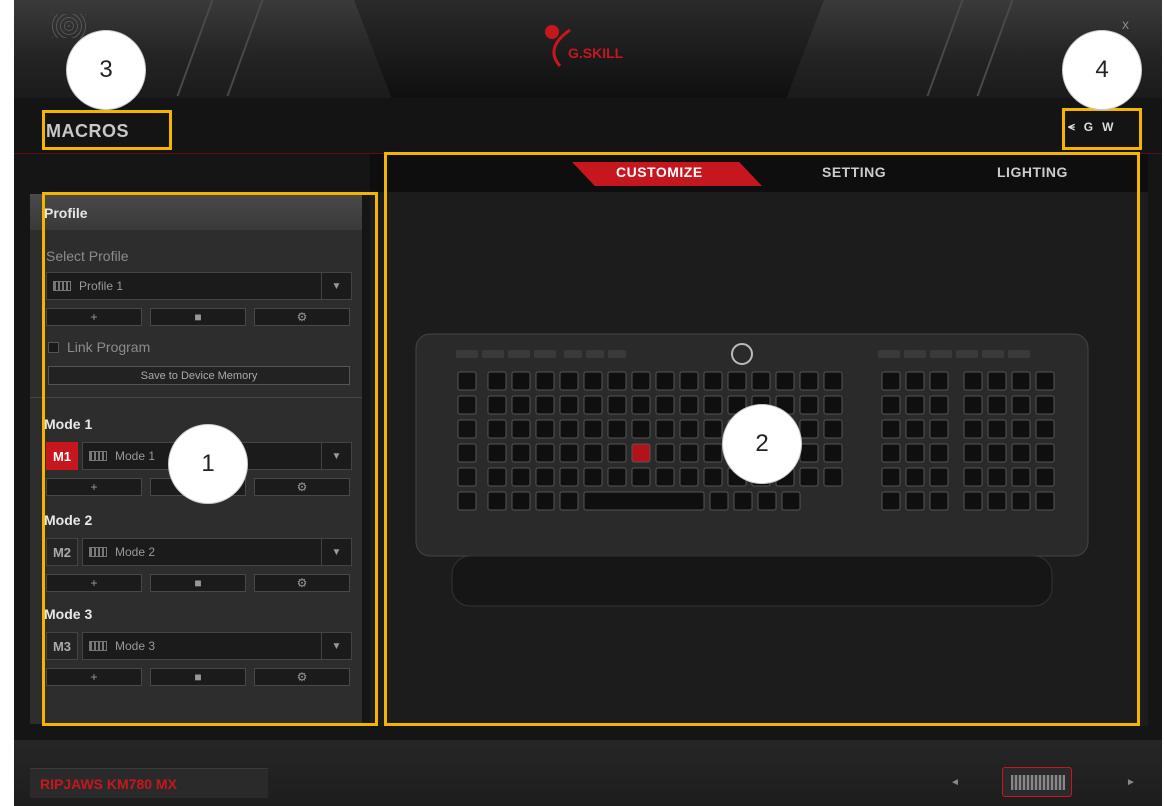  Describe the element at coordinates (149, 783) in the screenshot. I see `device-model-label: RIPJAWS KM780 MX` at that location.